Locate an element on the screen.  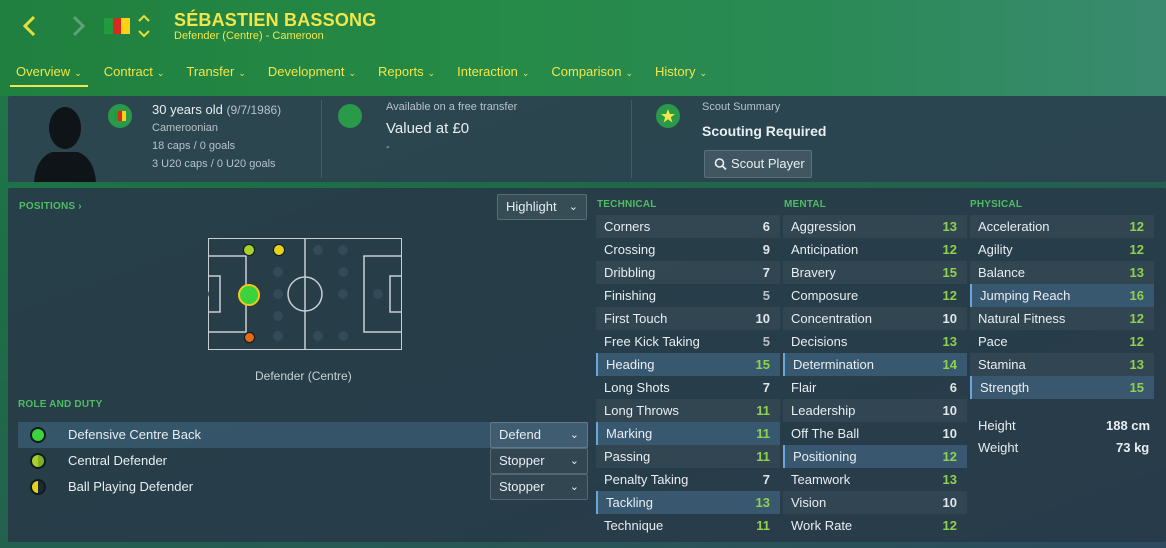
attribute-row: Vision 10 is located at coordinates (875, 502).